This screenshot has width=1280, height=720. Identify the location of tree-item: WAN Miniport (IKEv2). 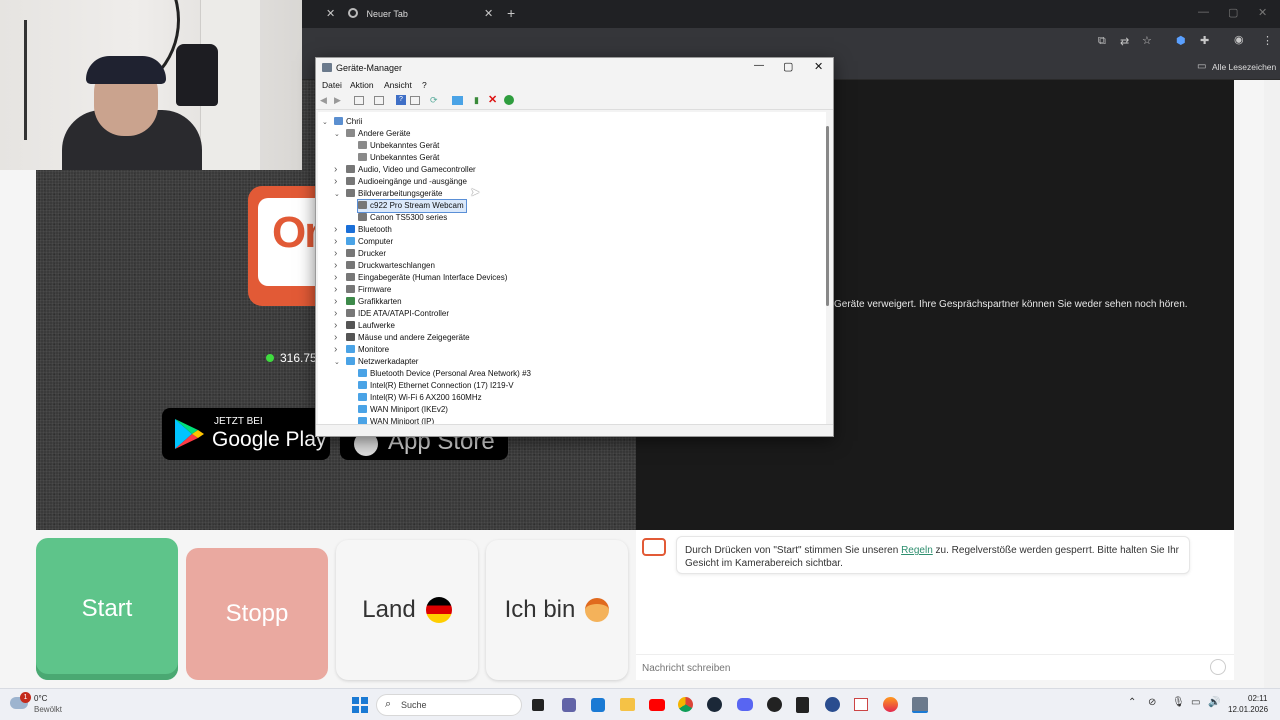
(403, 410).